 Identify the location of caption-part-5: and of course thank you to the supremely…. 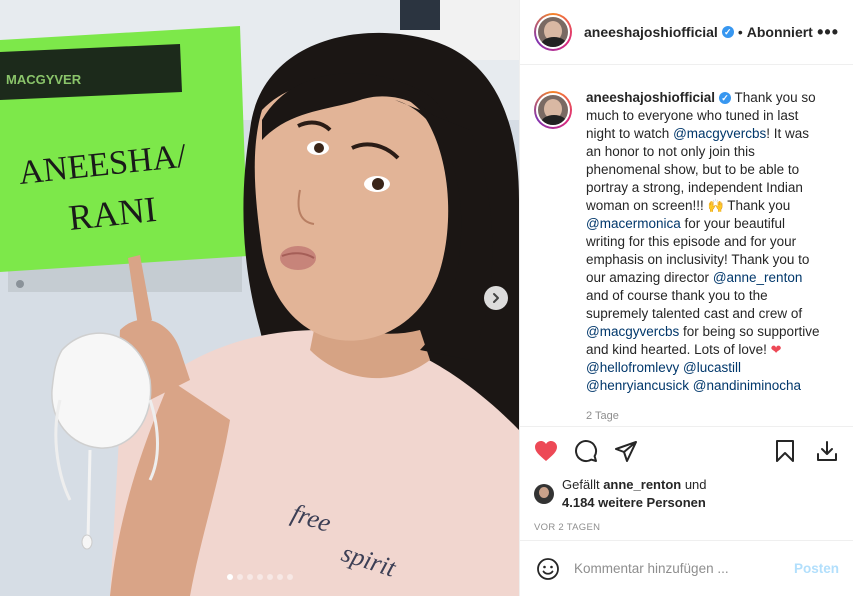
(694, 304).